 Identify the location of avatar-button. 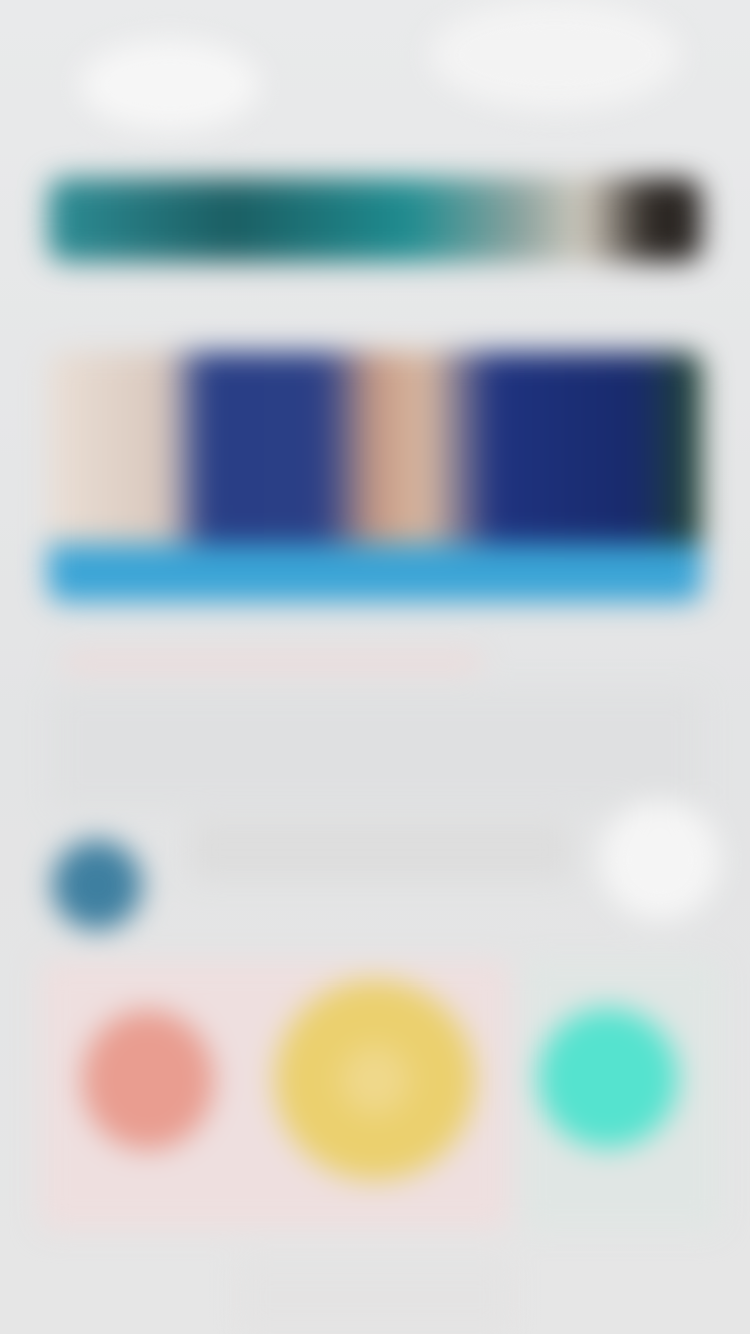
(97, 885).